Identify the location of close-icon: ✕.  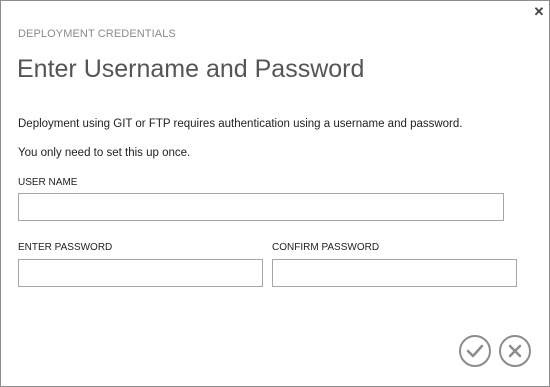
(539, 11).